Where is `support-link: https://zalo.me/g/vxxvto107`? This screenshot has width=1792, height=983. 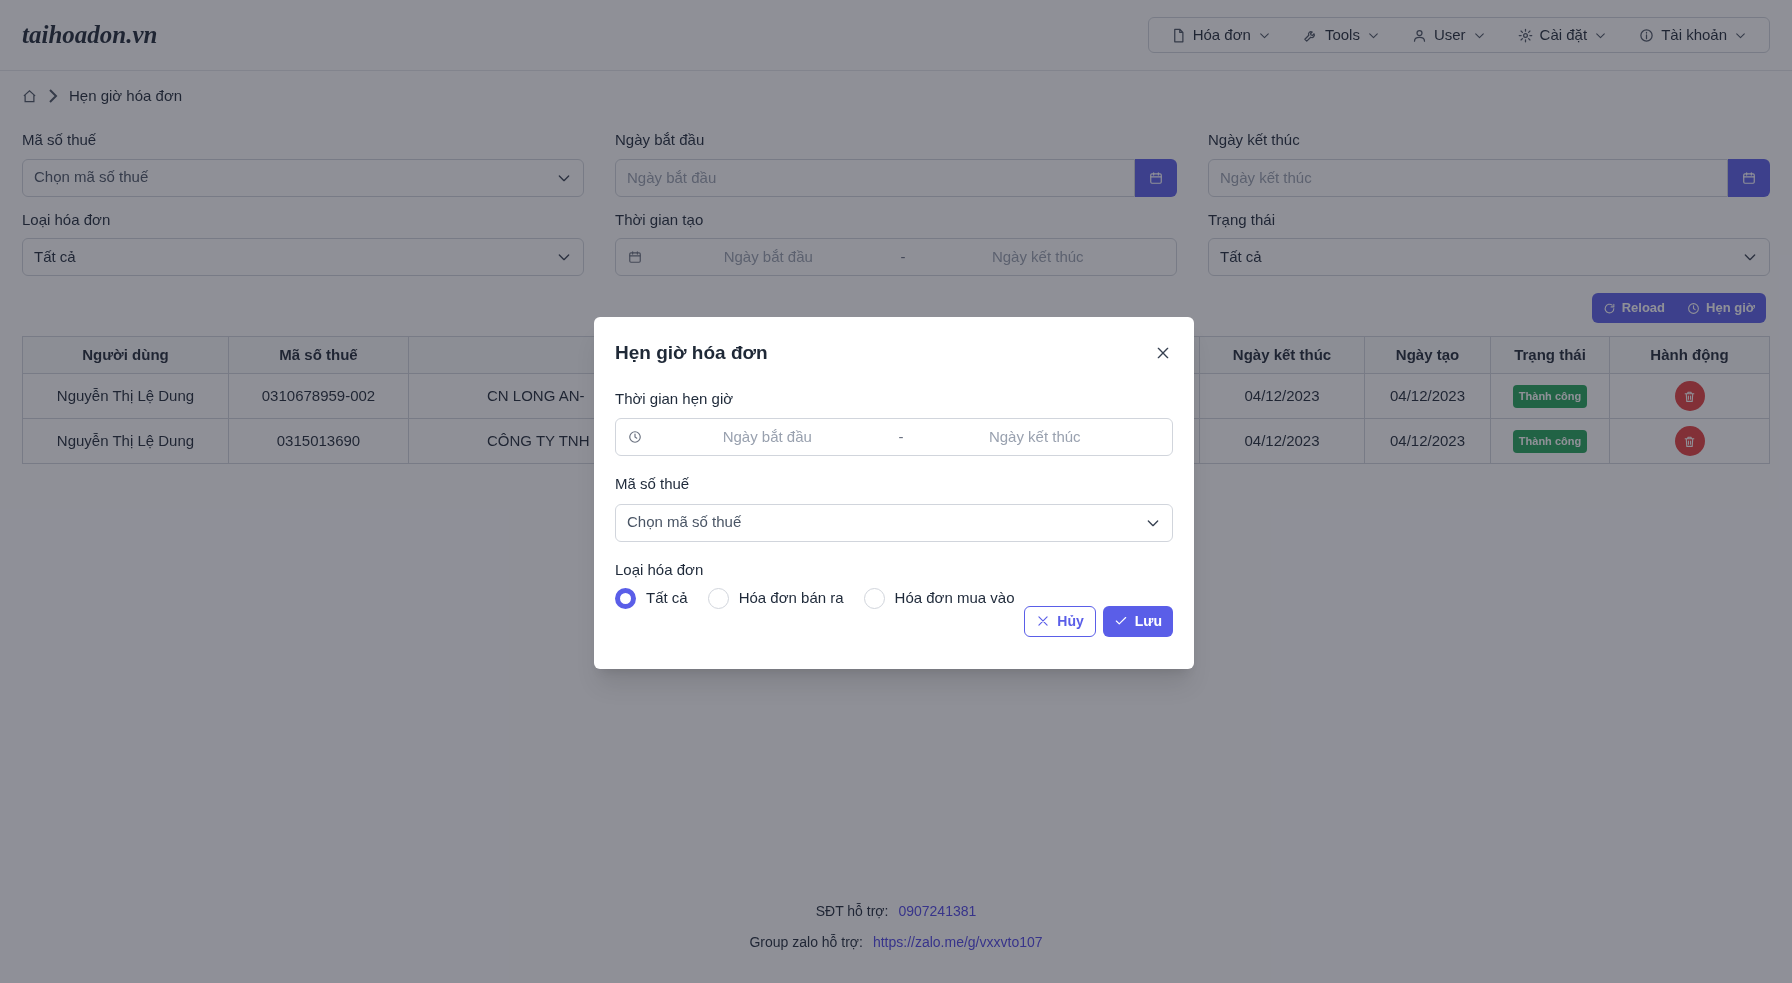 support-link: https://zalo.me/g/vxxvto107 is located at coordinates (957, 942).